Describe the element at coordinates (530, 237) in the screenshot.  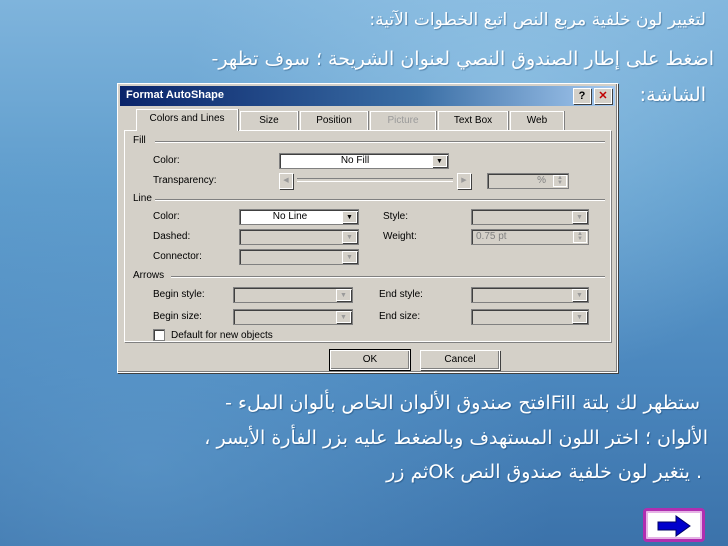
I see `weight-spinner: 0.75 pt ▲ ▼` at that location.